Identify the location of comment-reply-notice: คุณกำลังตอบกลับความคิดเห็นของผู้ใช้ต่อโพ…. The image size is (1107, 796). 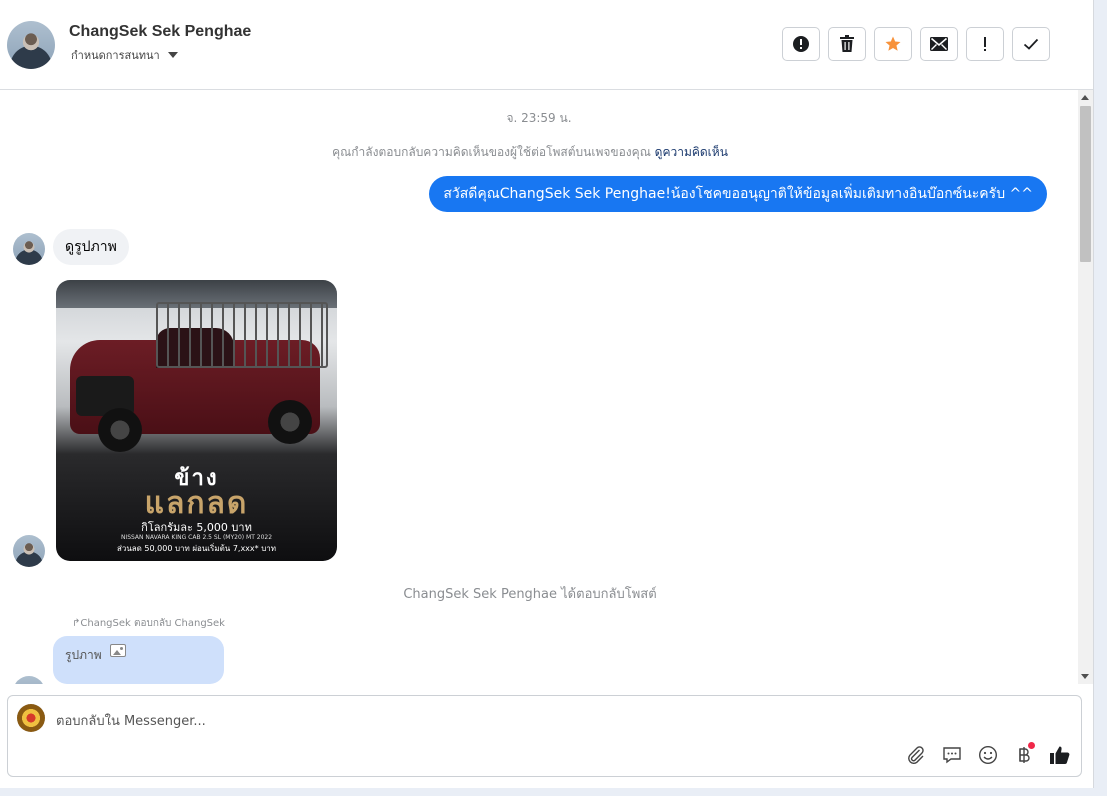
(530, 152).